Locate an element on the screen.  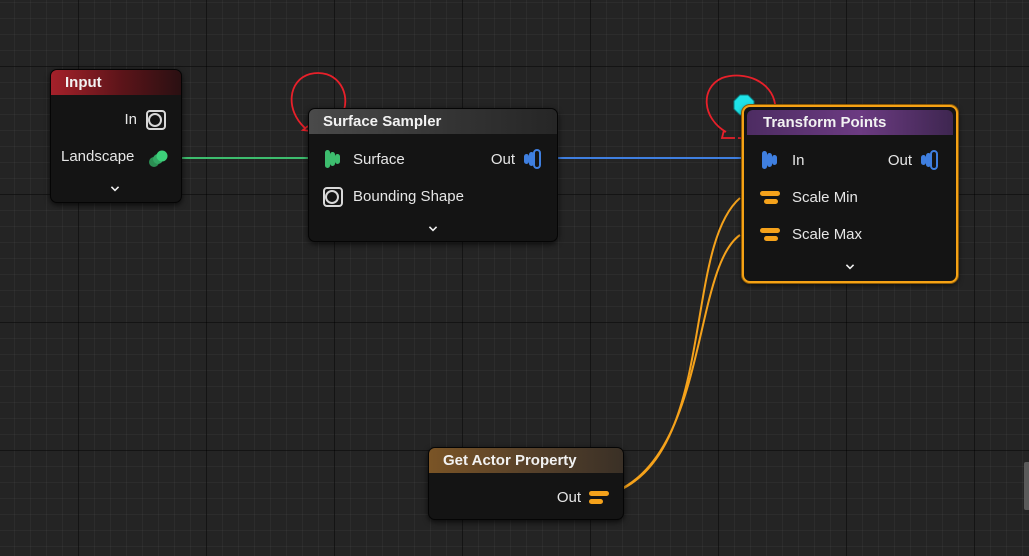
get-actor-property-title: Get Actor Property is located at coordinates (526, 460).